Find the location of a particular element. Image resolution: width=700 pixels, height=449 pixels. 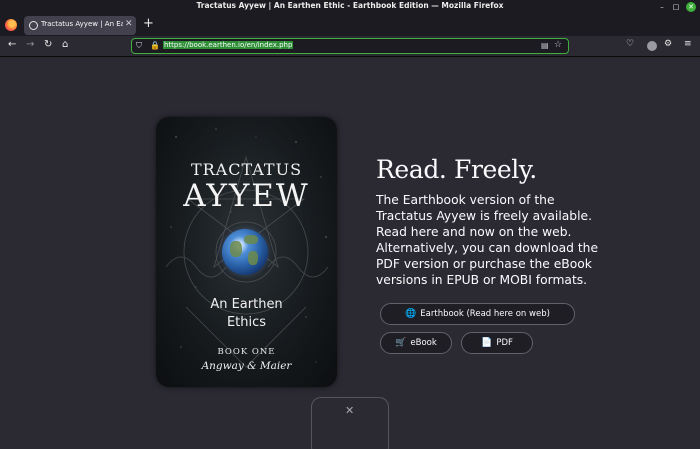

pocket-icon: ♡ is located at coordinates (630, 44).